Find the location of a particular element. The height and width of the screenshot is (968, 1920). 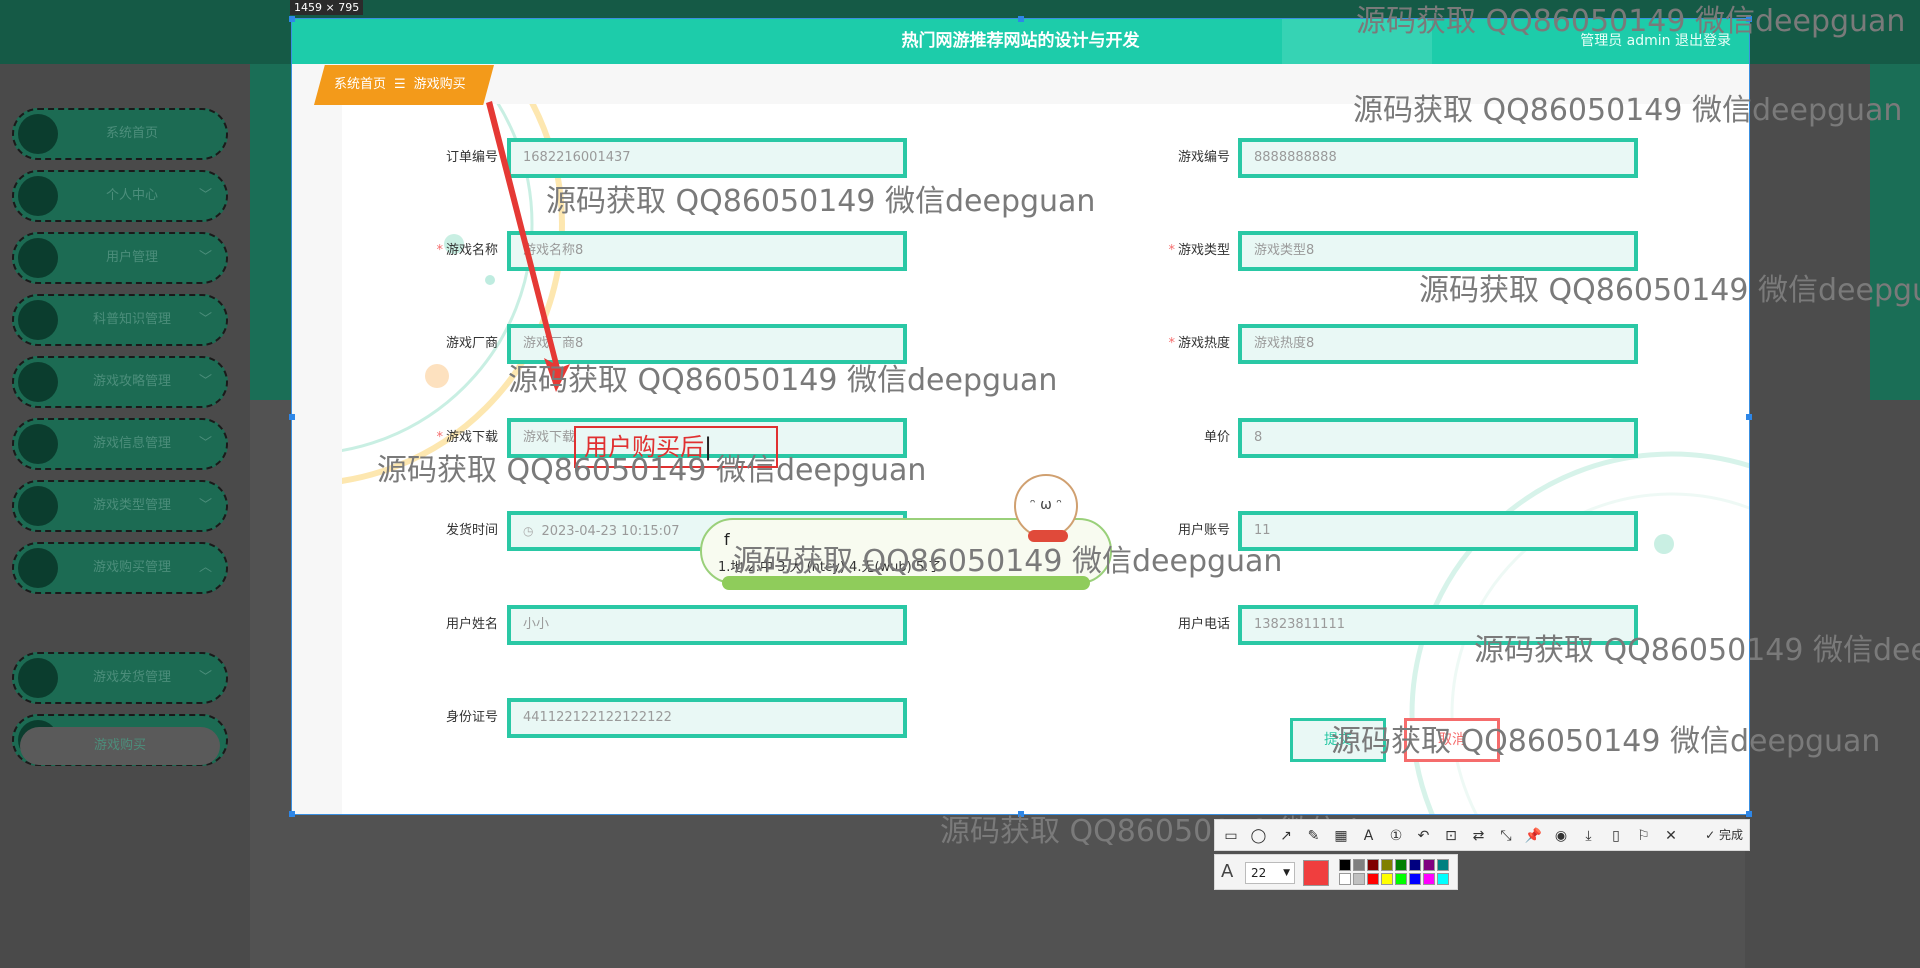

field-label: * 游戏类型 is located at coordinates (1199, 250).